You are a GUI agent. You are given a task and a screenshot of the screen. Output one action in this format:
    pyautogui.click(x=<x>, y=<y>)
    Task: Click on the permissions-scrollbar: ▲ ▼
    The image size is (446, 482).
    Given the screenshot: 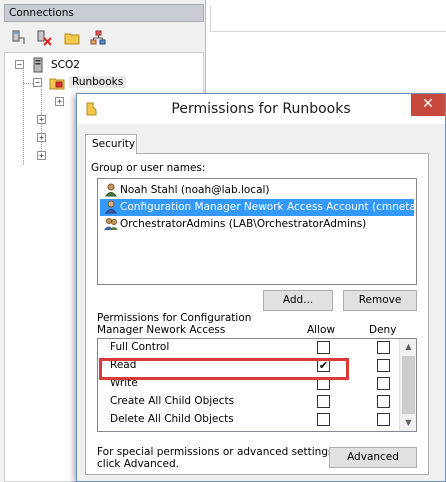 What is the action you would take?
    pyautogui.click(x=407, y=385)
    